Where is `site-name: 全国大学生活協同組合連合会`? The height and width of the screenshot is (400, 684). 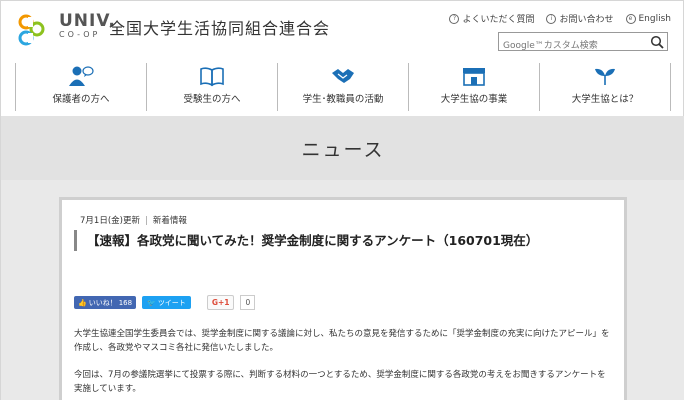
site-name: 全国大学生活協同組合連合会 is located at coordinates (219, 27).